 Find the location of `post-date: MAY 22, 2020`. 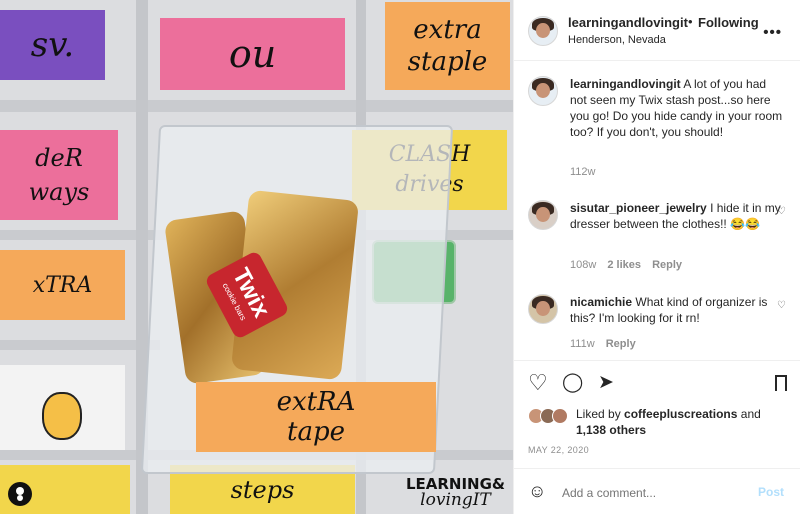

post-date: MAY 22, 2020 is located at coordinates (558, 450).